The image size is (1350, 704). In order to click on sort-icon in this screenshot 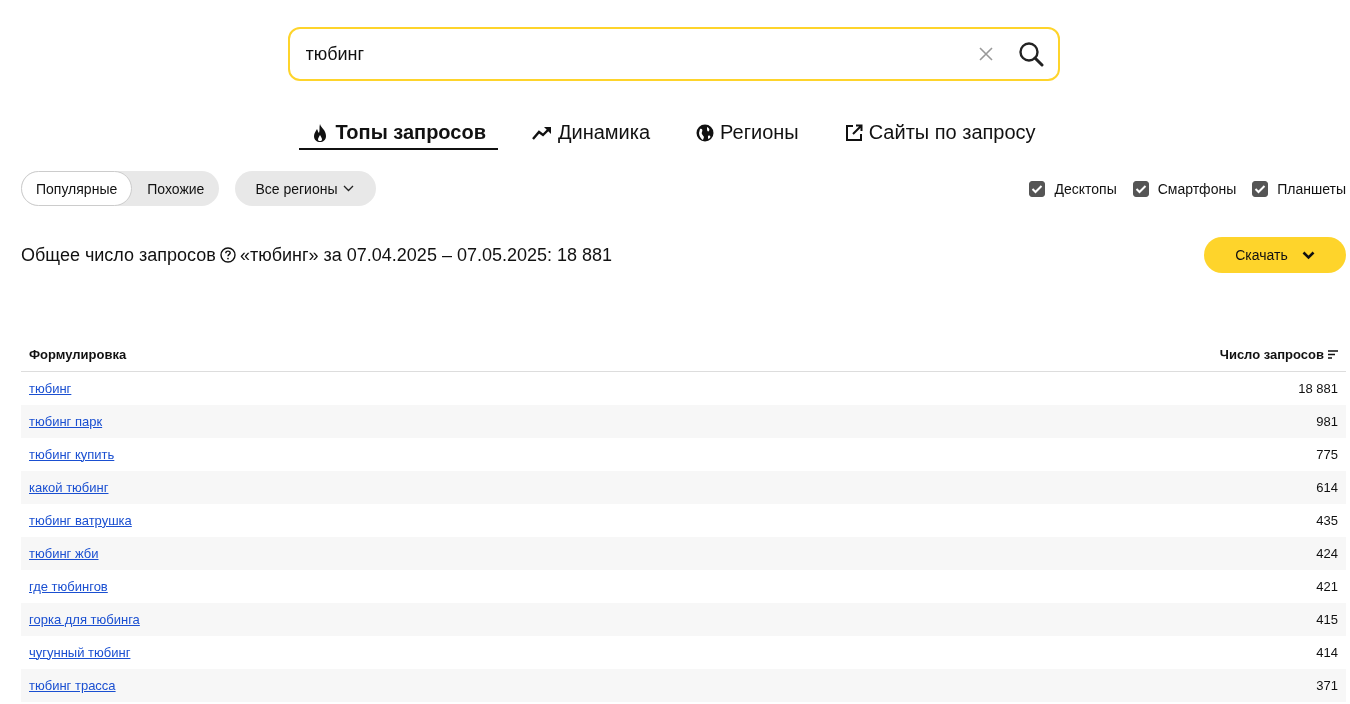, I will do `click(1333, 354)`.